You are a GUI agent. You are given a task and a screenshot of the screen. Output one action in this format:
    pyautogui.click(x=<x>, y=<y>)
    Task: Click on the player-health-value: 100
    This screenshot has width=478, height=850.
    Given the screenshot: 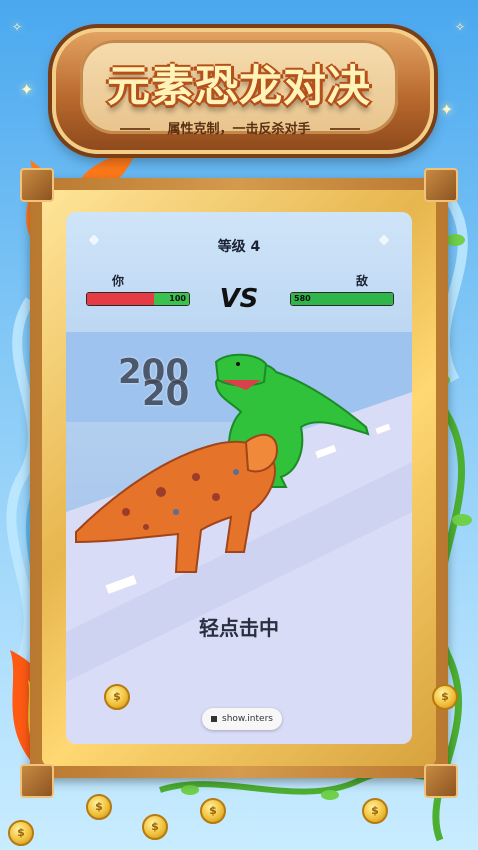 What is the action you would take?
    pyautogui.click(x=177, y=298)
    